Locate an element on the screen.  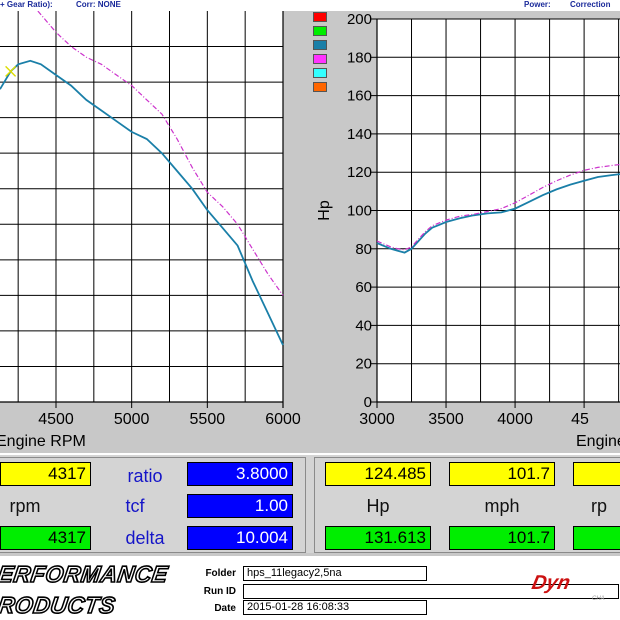
rpm-right-top-value is located at coordinates (596, 474).